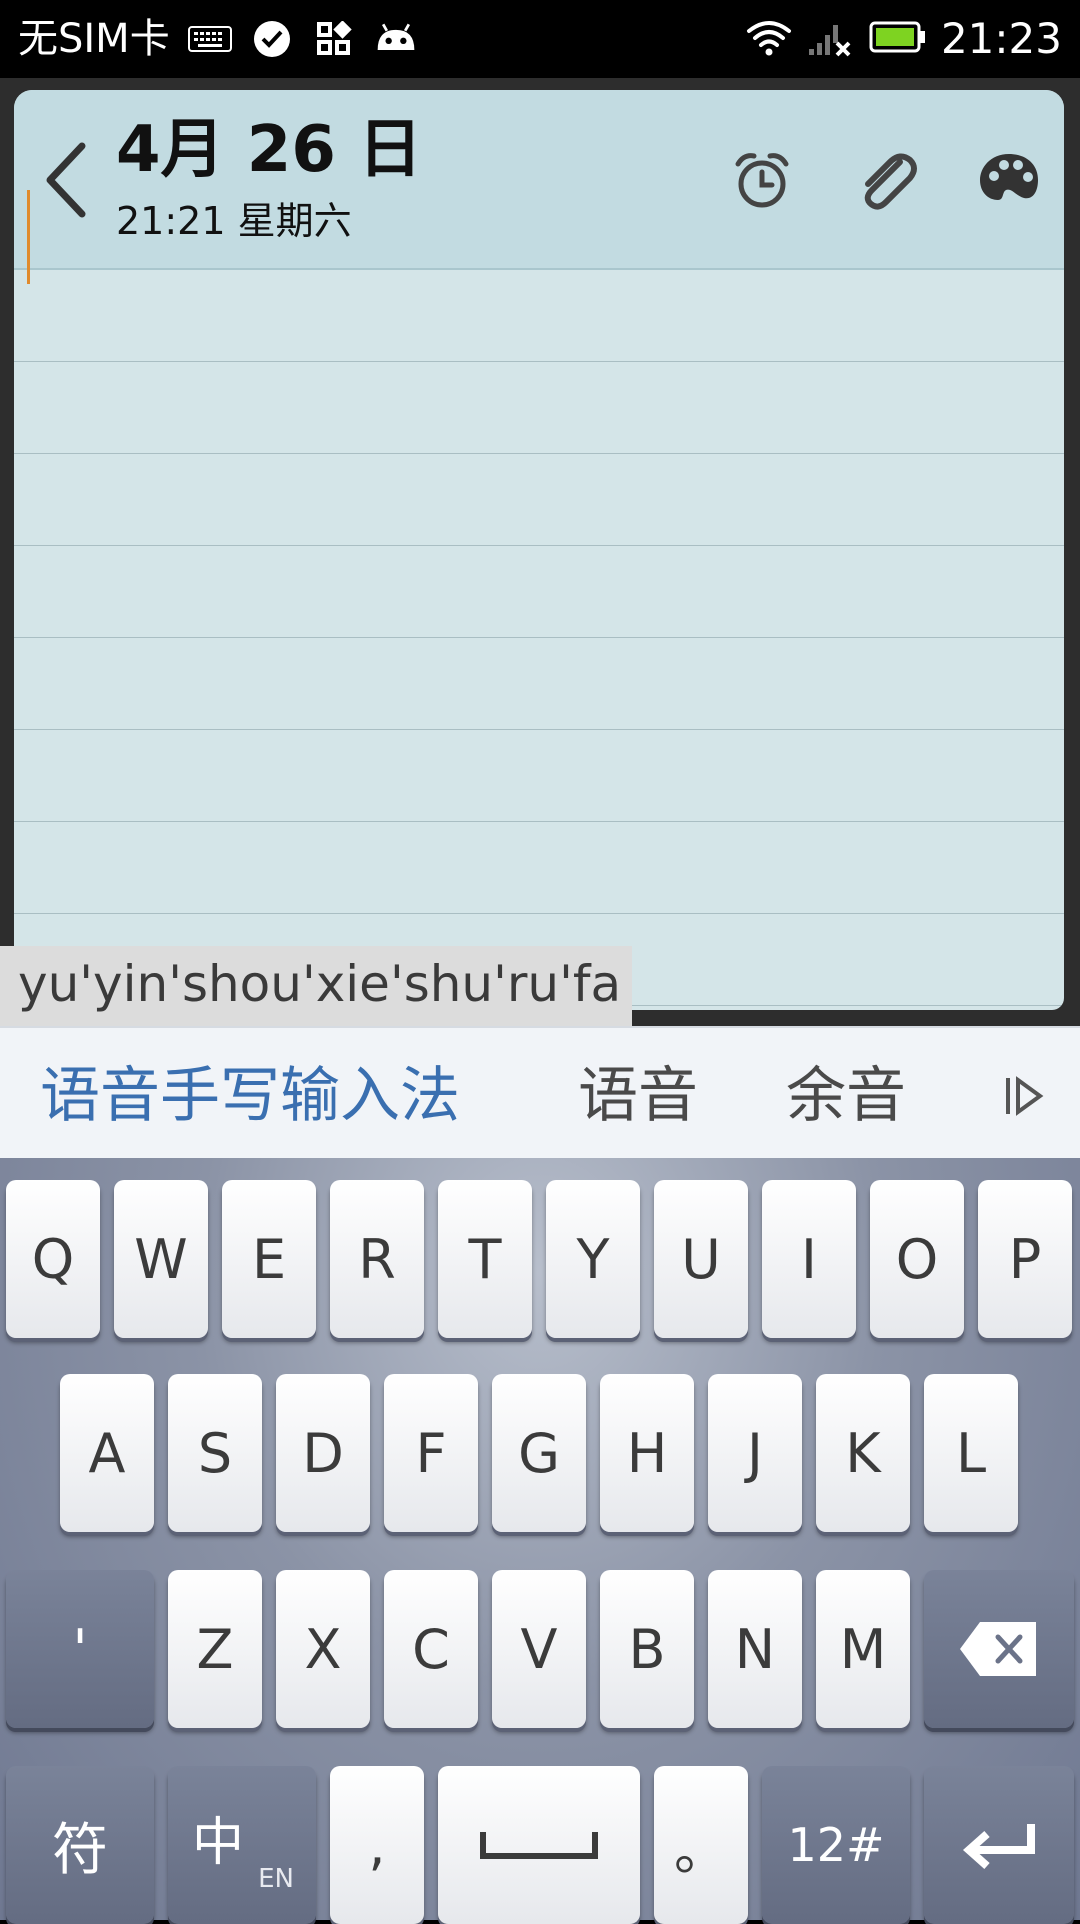 The height and width of the screenshot is (1924, 1080). Describe the element at coordinates (269, 150) in the screenshot. I see `note-date-title: 4月 26 日` at that location.